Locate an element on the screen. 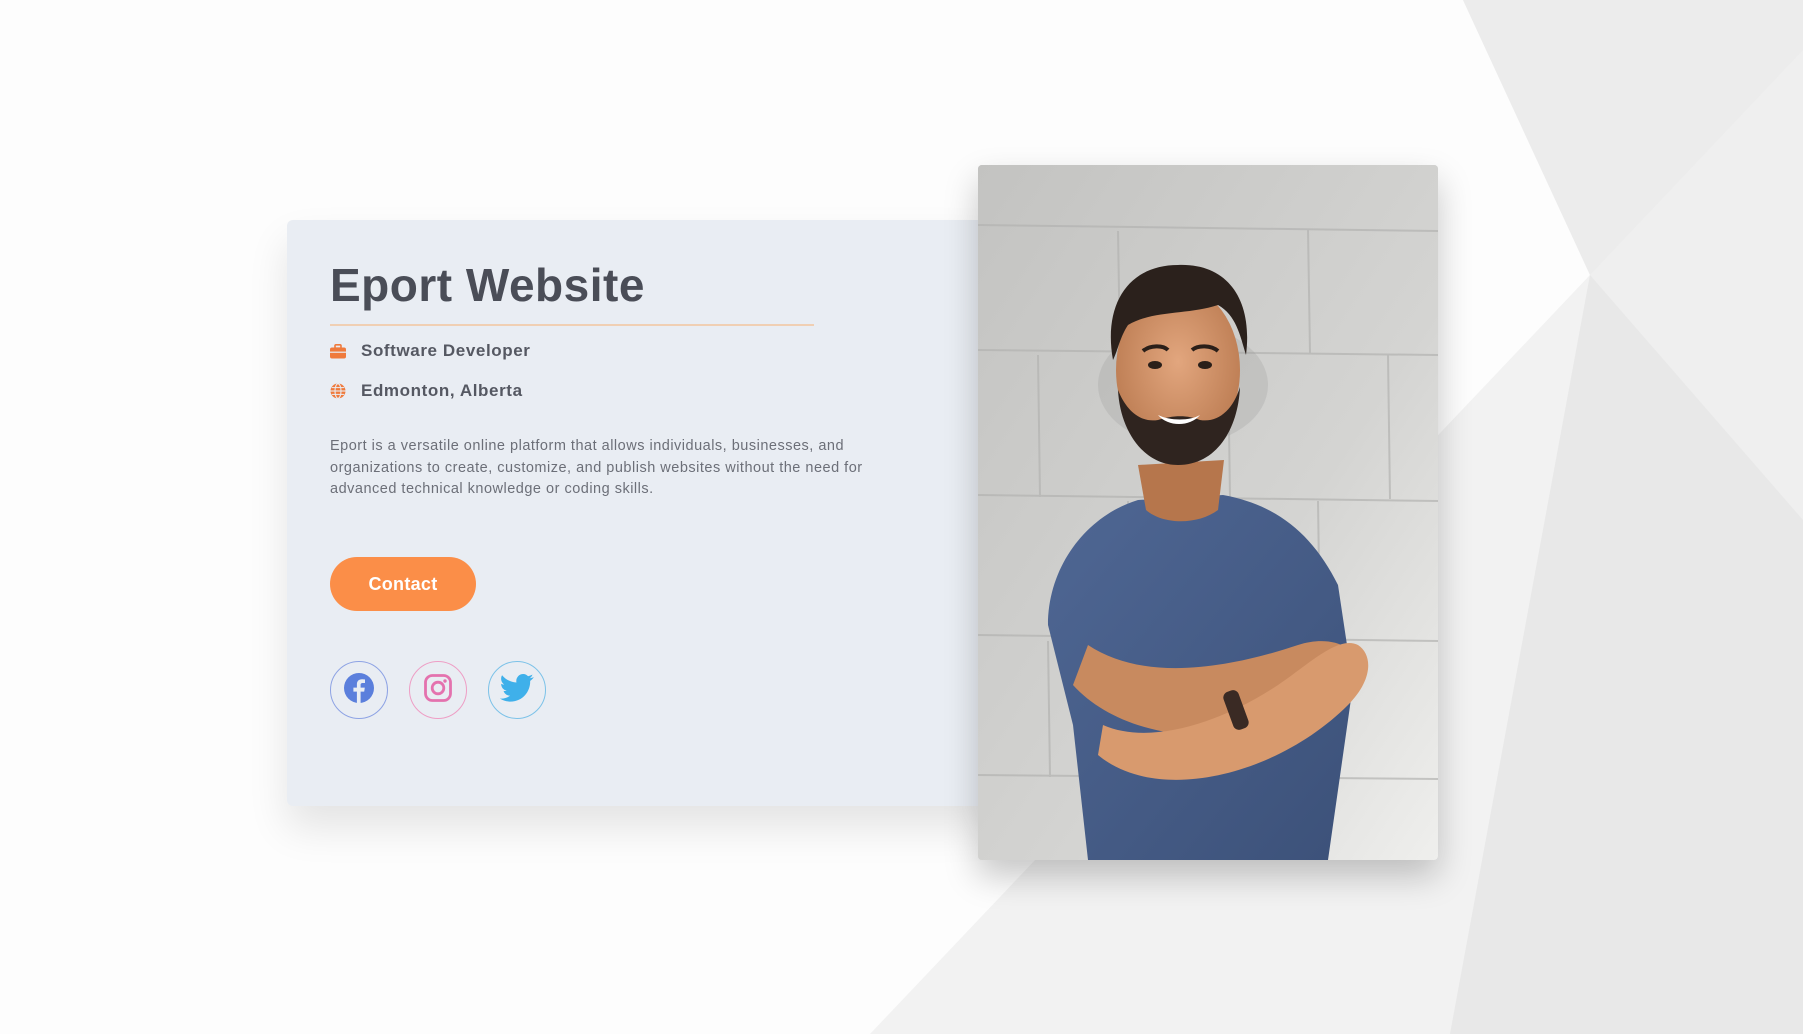 Image resolution: width=1803 pixels, height=1034 pixels. facebook-link is located at coordinates (359, 690).